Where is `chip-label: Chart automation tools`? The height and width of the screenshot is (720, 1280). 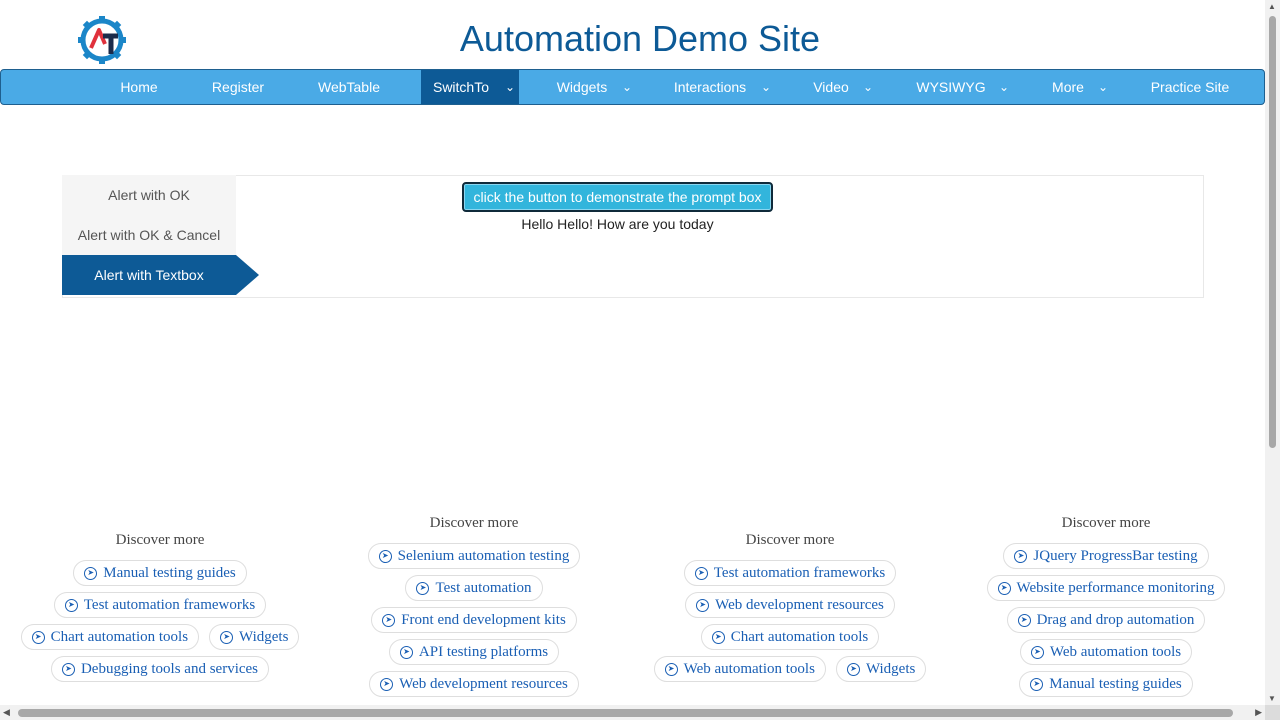 chip-label: Chart automation tools is located at coordinates (799, 636).